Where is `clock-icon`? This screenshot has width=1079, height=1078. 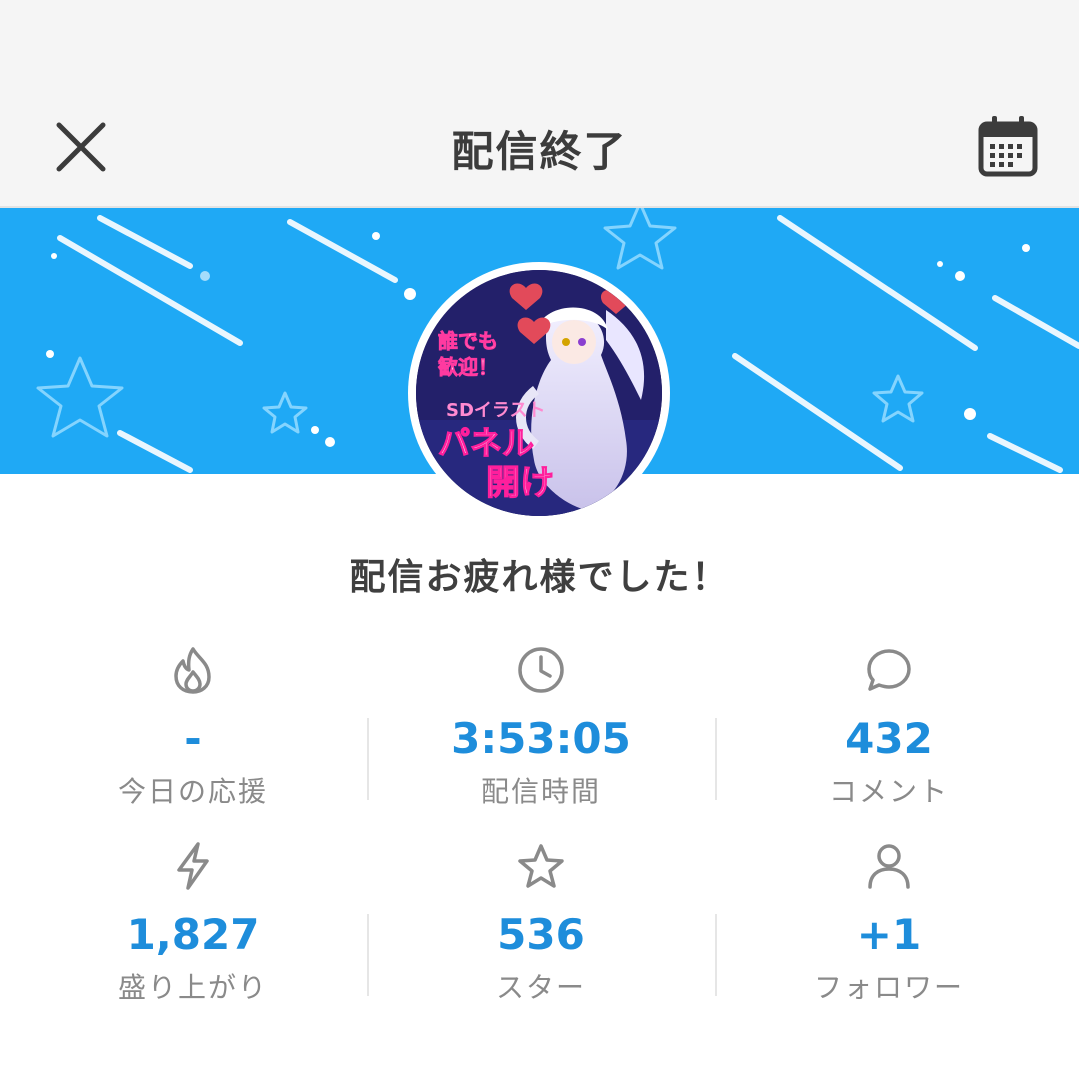 clock-icon is located at coordinates (541, 670).